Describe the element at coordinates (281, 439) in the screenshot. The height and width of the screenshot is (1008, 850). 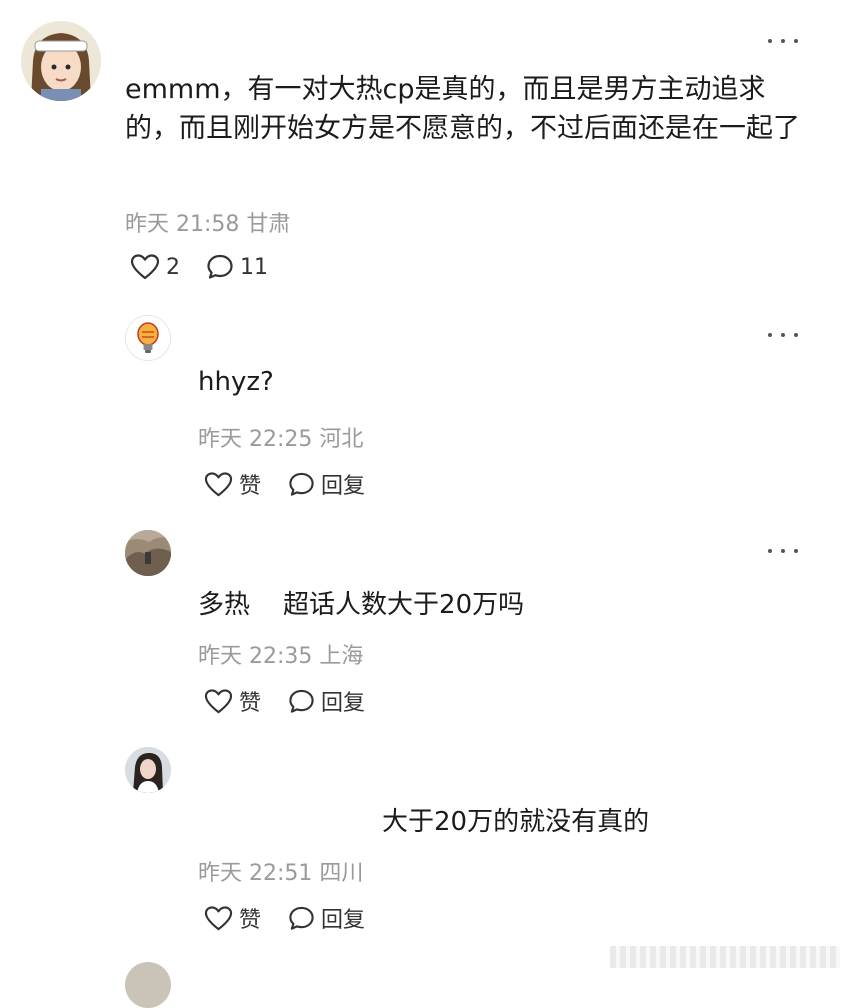
I see `reply-meta: 昨天 22:25 河北` at that location.